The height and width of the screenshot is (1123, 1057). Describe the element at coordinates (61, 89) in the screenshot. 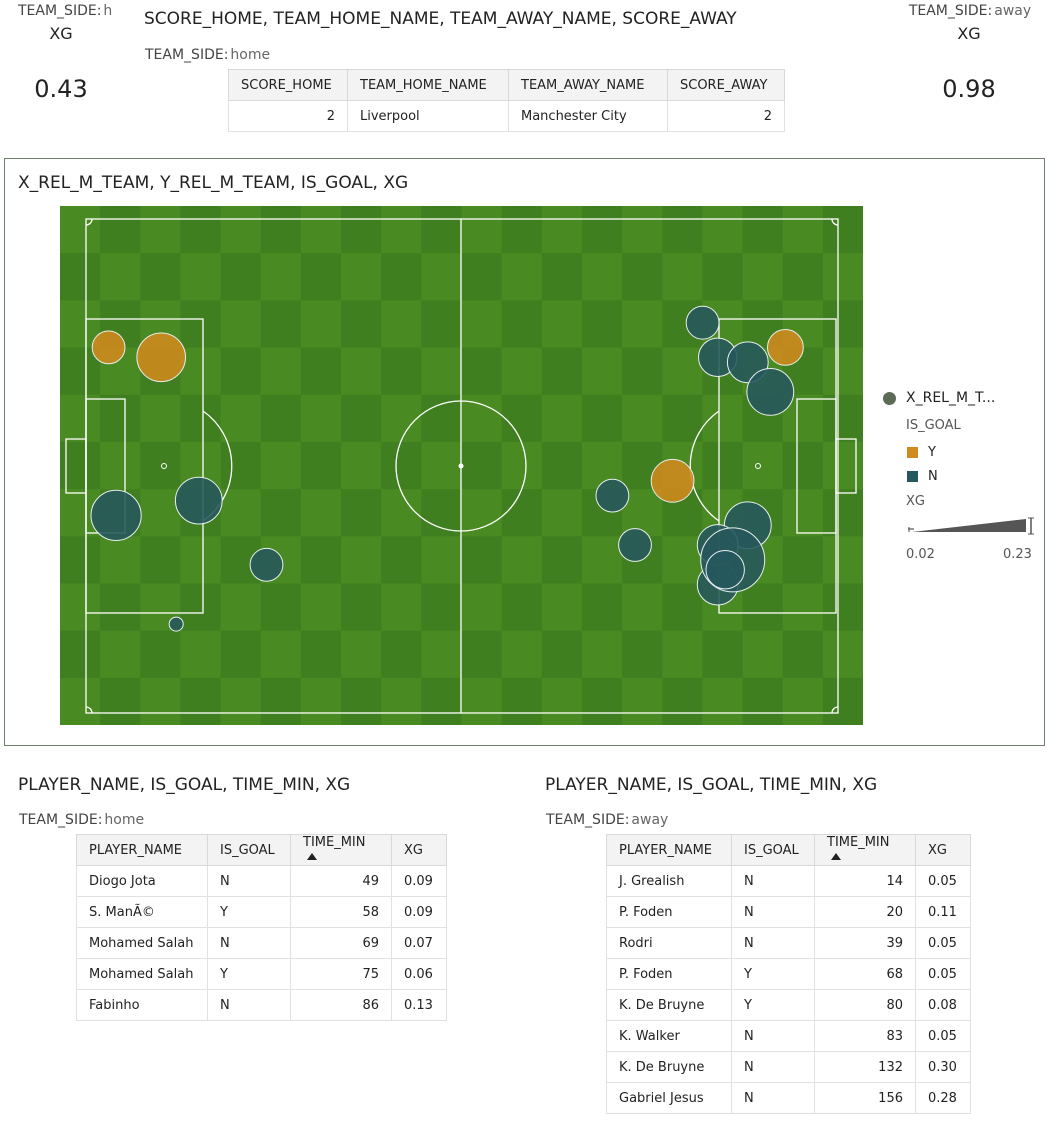

I see `kpi-home-value: 0.43` at that location.